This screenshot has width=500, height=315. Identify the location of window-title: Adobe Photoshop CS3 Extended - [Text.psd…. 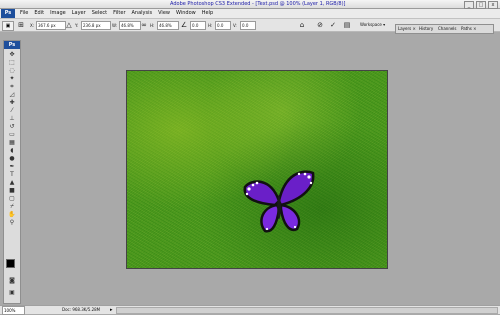
(258, 4).